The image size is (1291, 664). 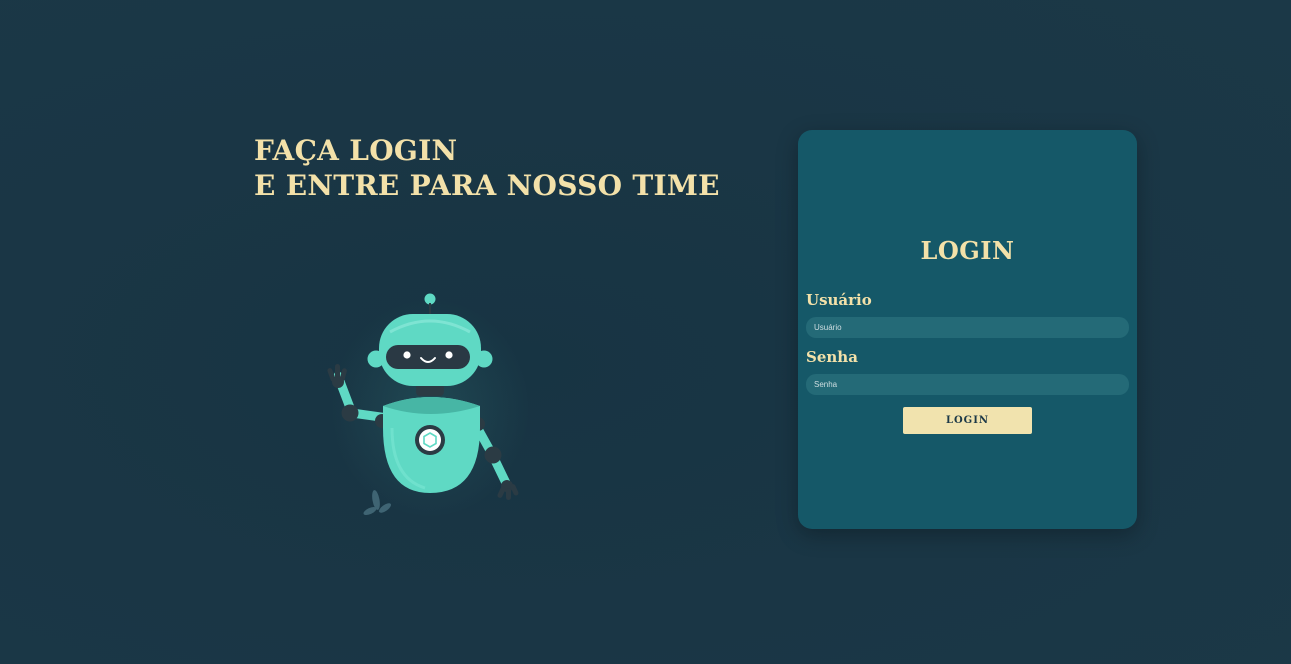 I want to click on username-input, so click(x=967, y=327).